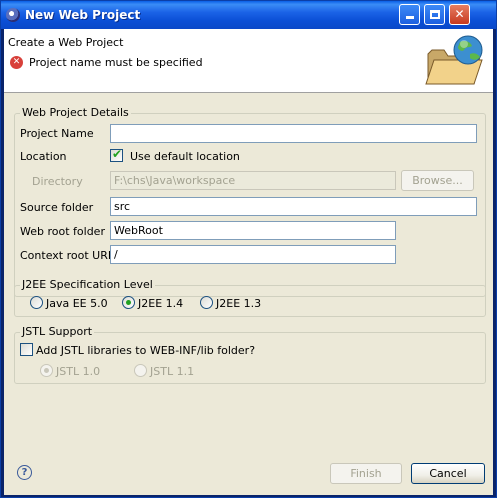  What do you see at coordinates (43, 156) in the screenshot?
I see `location-label: Location` at bounding box center [43, 156].